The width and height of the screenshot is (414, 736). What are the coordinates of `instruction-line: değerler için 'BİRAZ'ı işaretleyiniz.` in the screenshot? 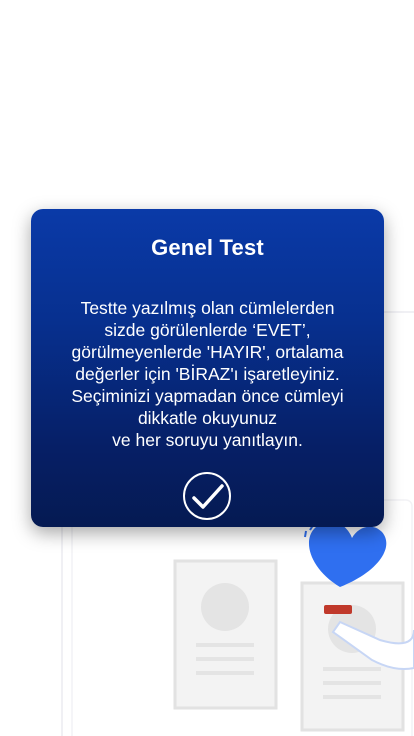 It's located at (207, 374).